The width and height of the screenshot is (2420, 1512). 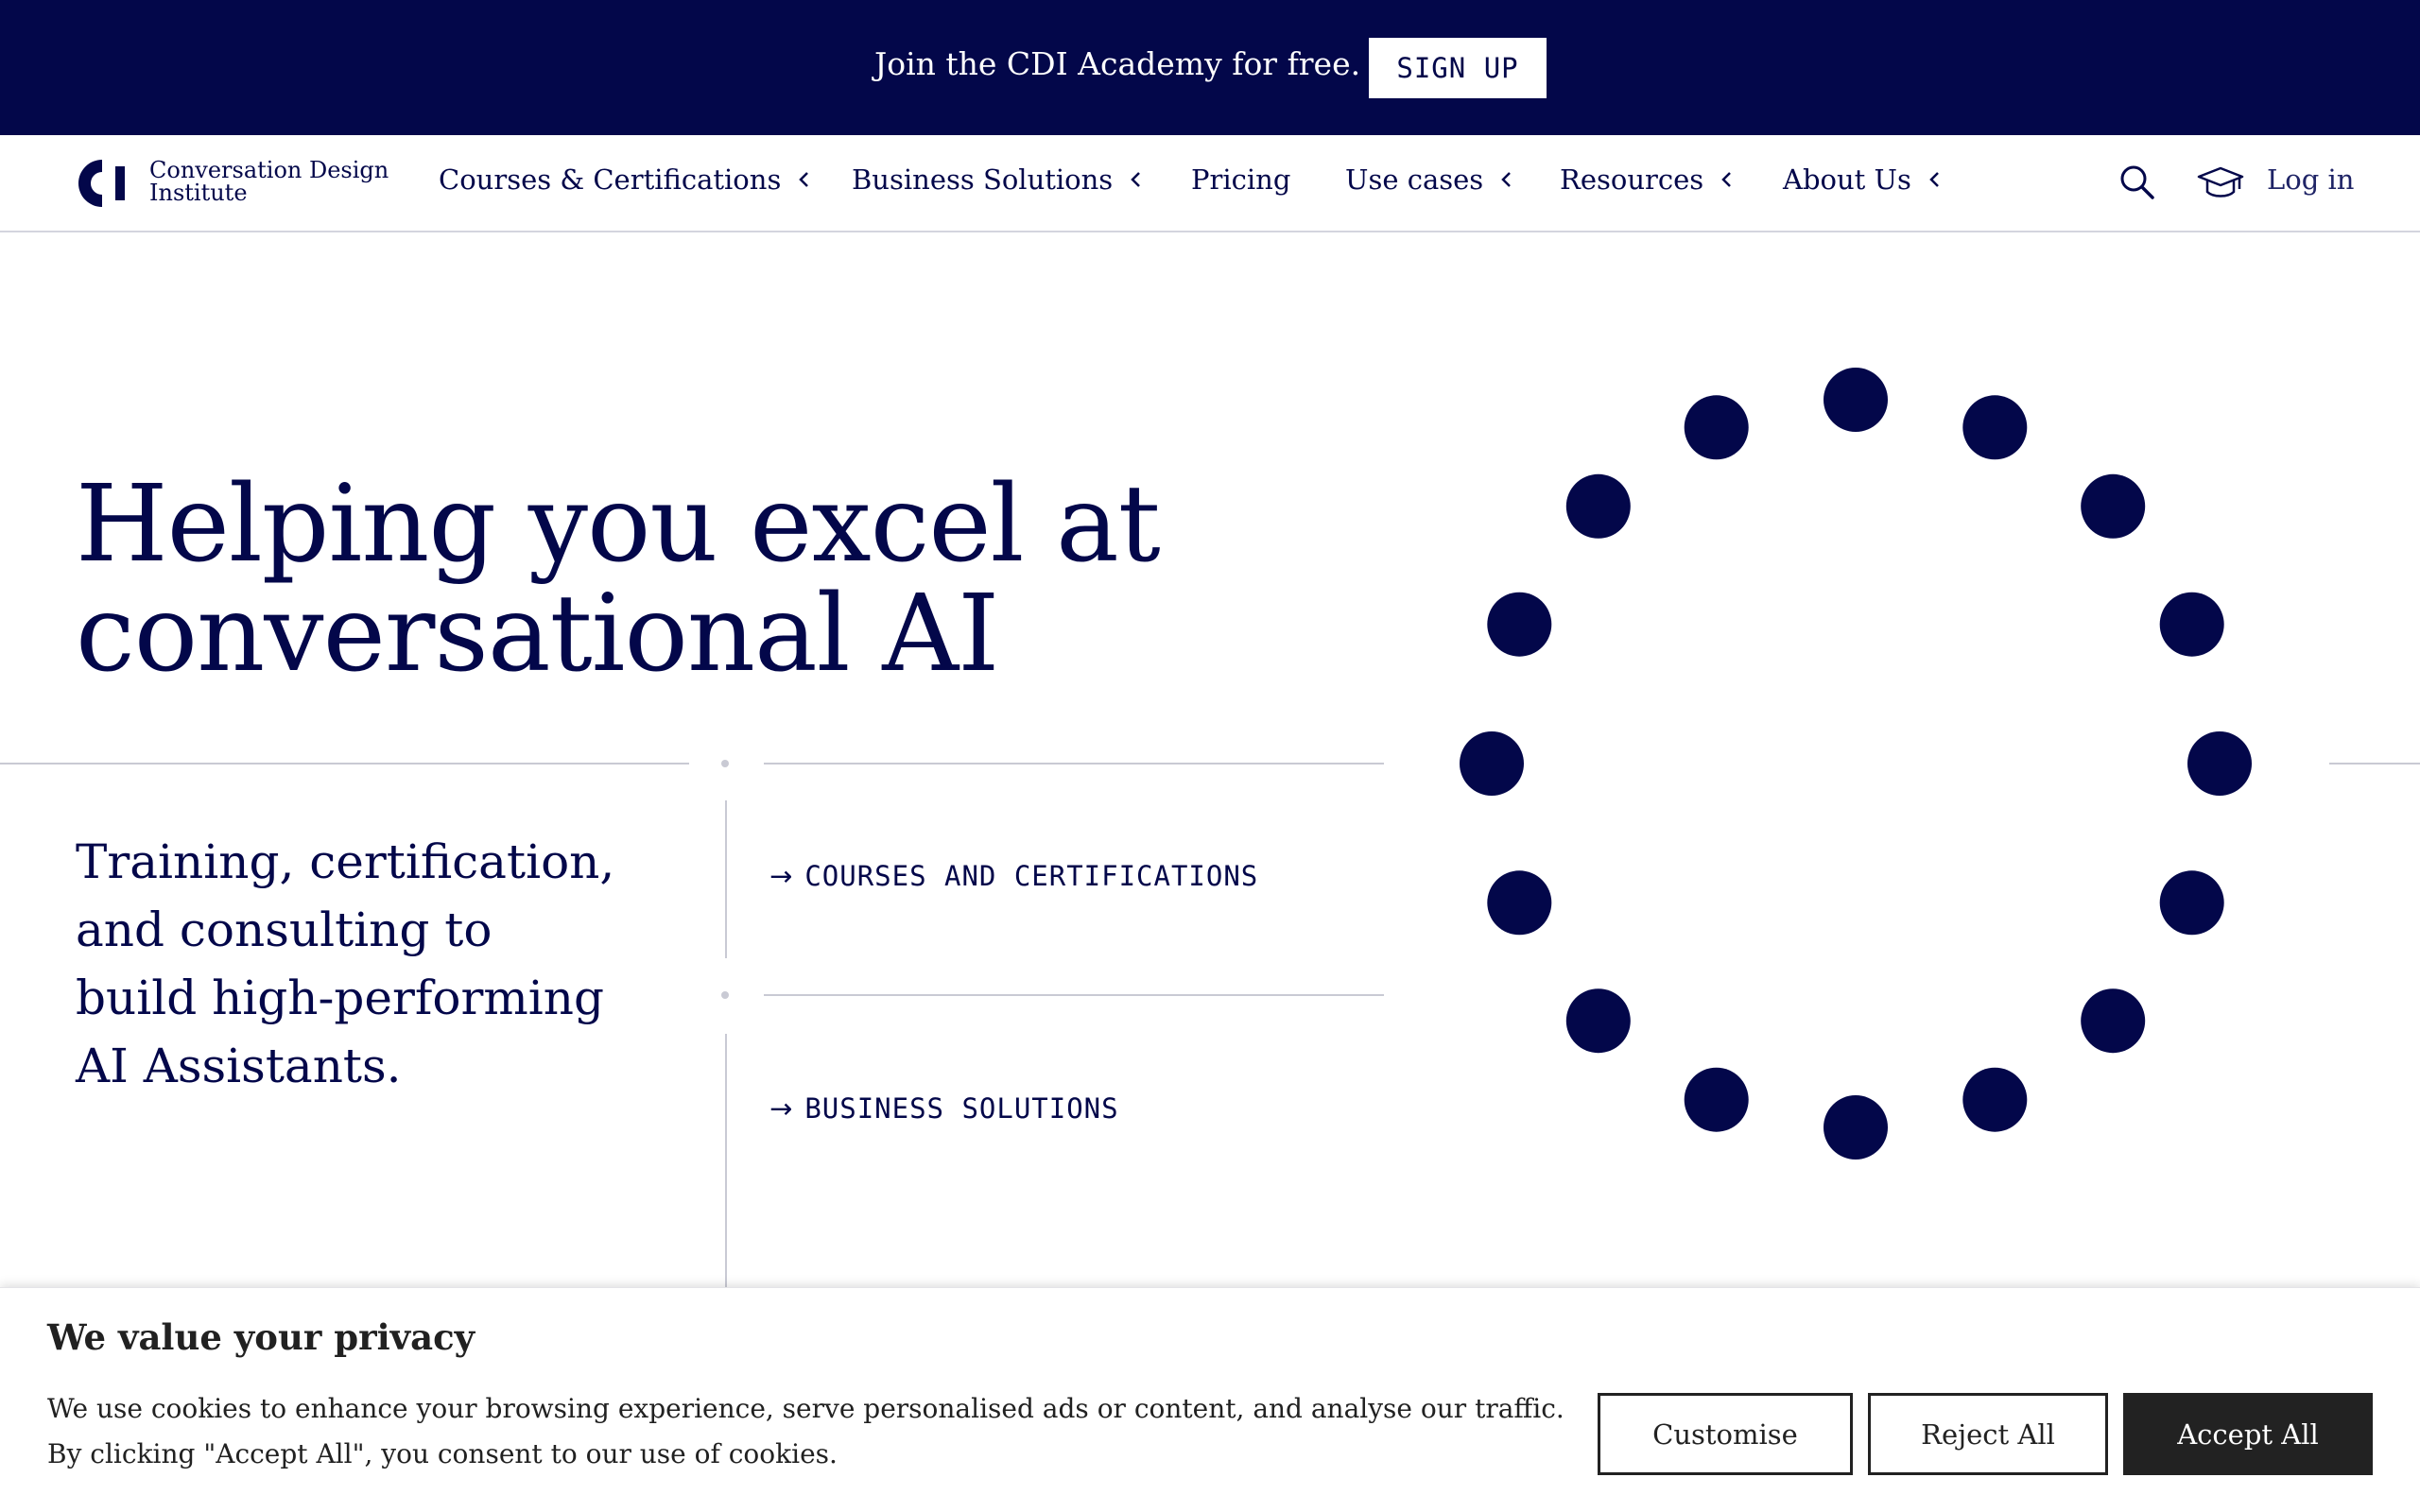 I want to click on hero-title-line1: Helping you excel at, so click(x=618, y=524).